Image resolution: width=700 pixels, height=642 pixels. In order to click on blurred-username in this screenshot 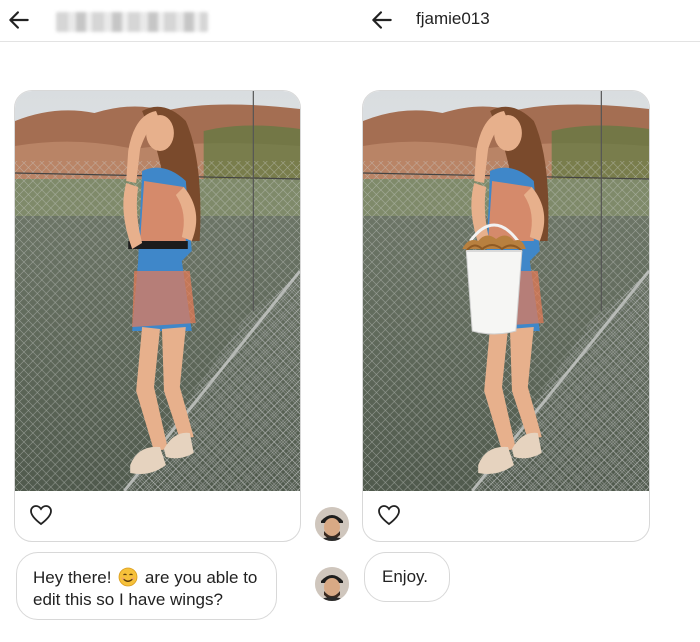, I will do `click(132, 22)`.